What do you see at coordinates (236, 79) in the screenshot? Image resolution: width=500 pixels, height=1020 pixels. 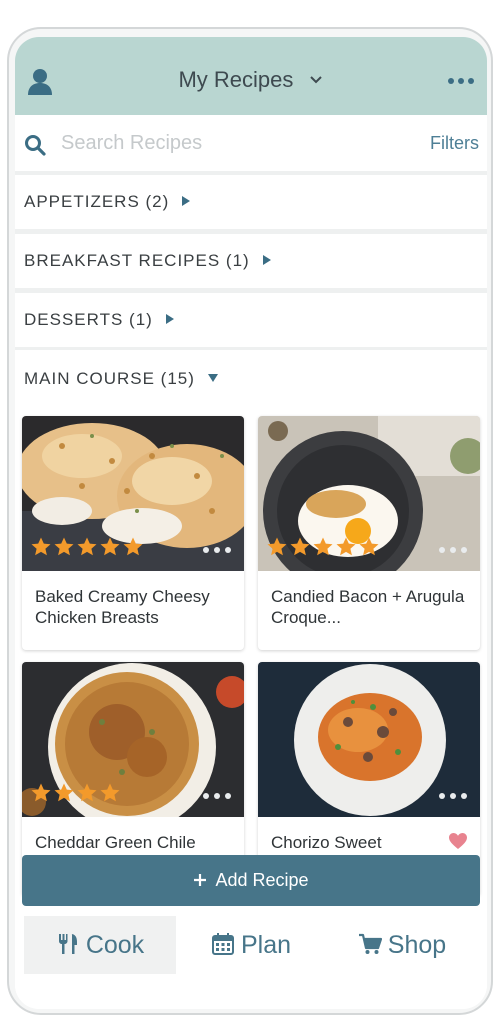 I see `page-title: My Recipes` at bounding box center [236, 79].